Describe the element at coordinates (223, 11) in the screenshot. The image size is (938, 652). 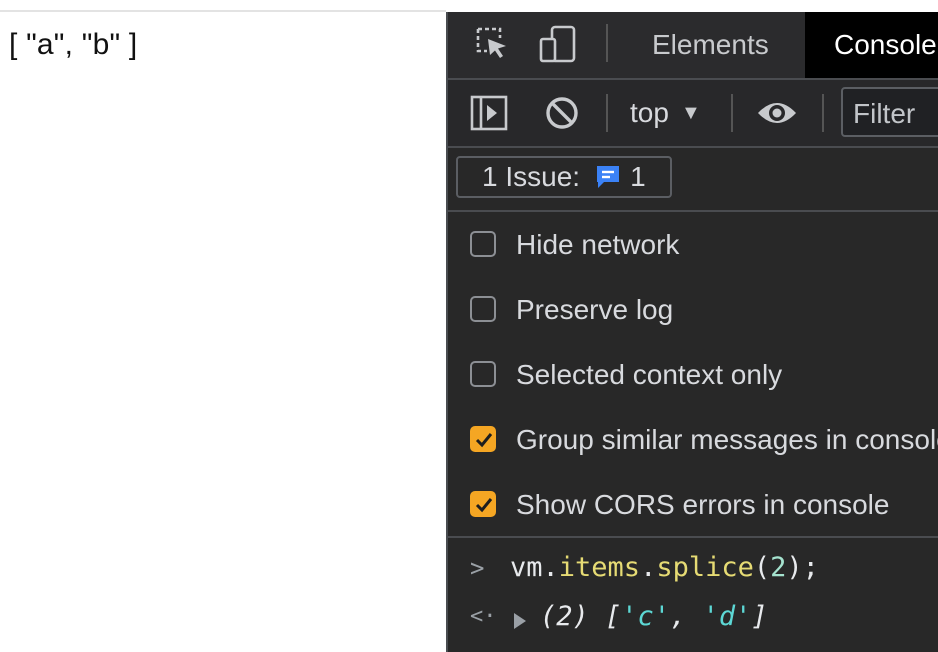
I see `page-top-border` at that location.